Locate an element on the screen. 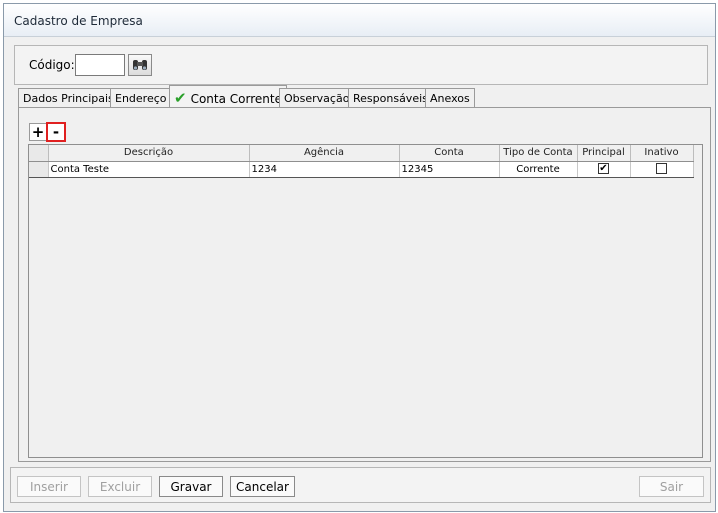 Image resolution: width=718 pixels, height=513 pixels. table-row: Conta Teste 1234 12345 Corrente ✔ is located at coordinates (361, 169).